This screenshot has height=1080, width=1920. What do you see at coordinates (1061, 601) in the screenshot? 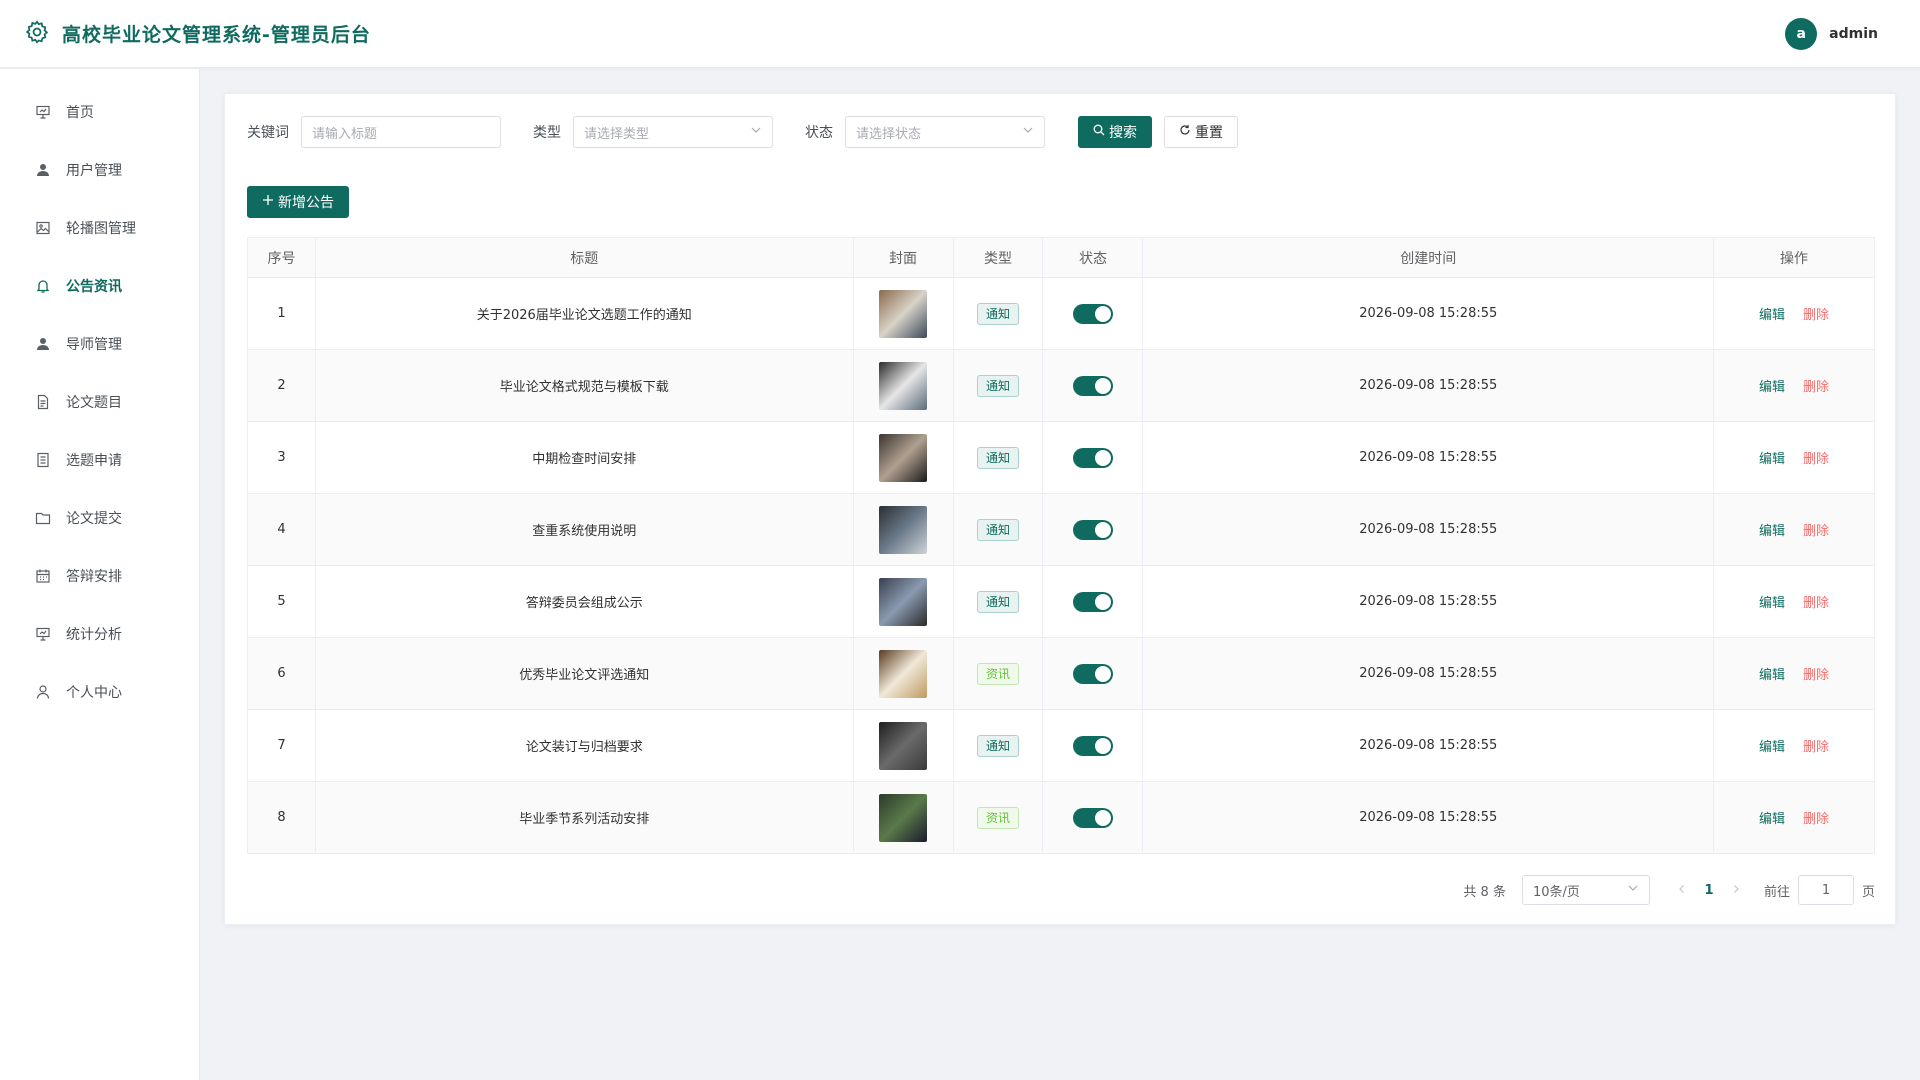
I see `table-row: 5 答辩委员会组成公示 通知 2026-09-08 15:28:55 编辑 删除` at bounding box center [1061, 601].